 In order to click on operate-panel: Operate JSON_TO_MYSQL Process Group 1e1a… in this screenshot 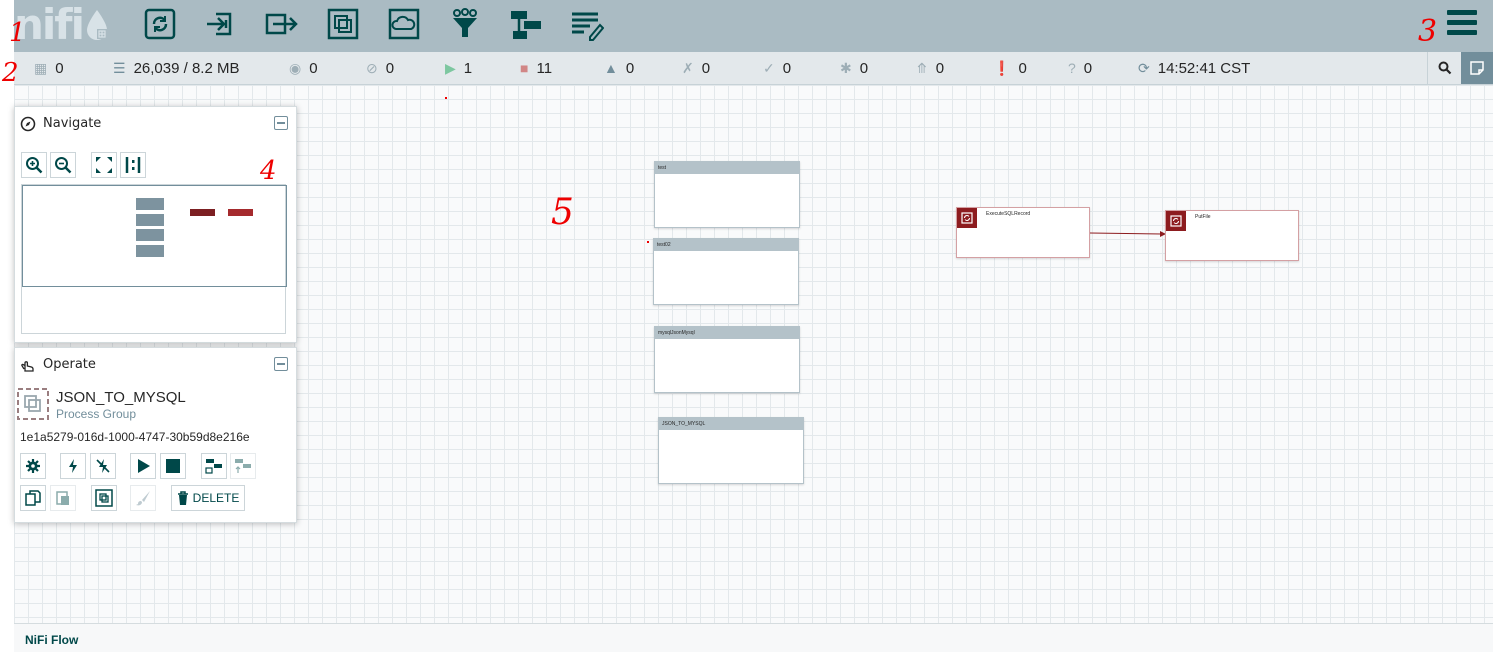, I will do `click(155, 435)`.